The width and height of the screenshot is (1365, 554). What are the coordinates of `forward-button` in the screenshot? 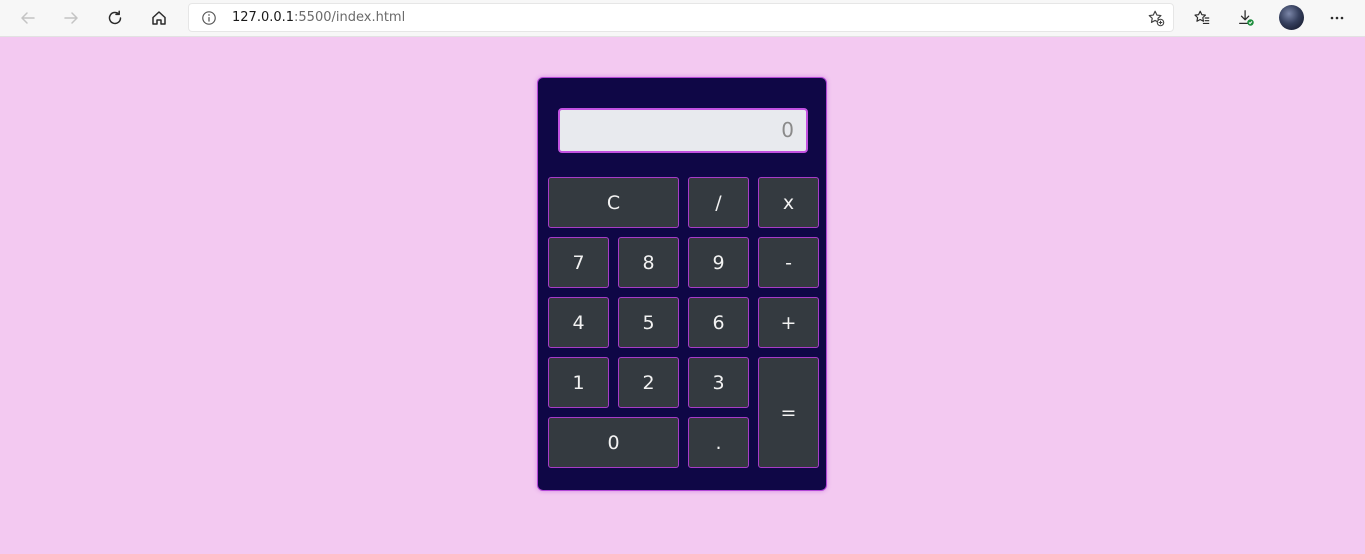 It's located at (71, 18).